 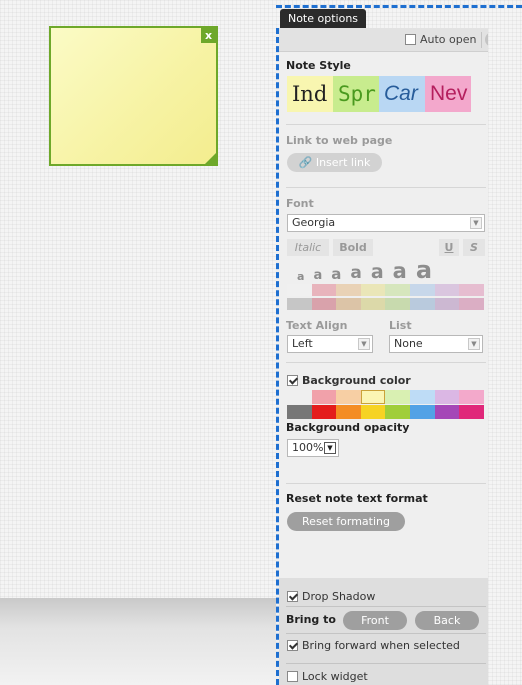 I want to click on close-panel-icon: ⊗, so click(x=486, y=39).